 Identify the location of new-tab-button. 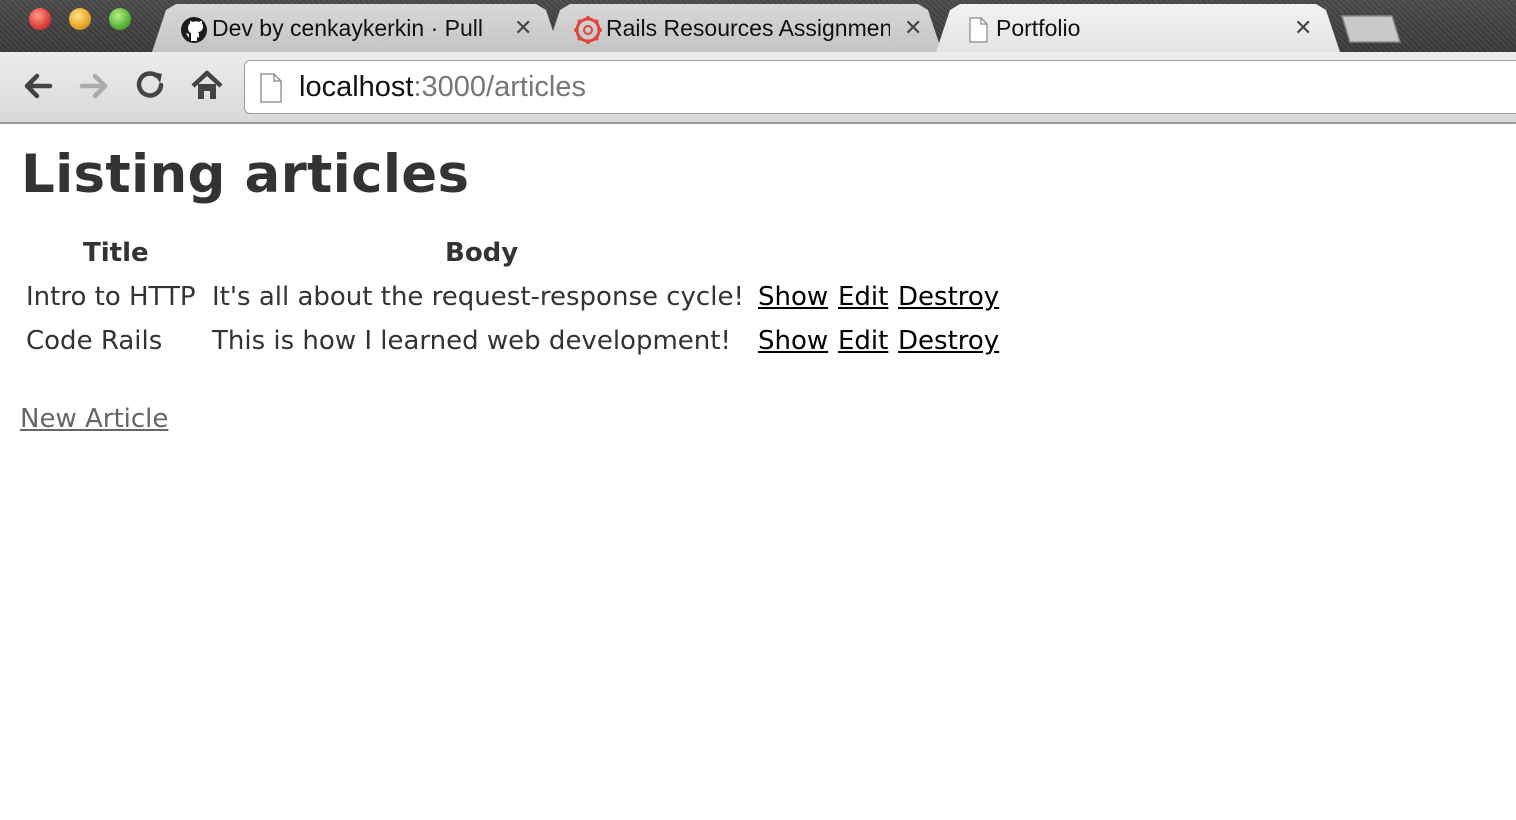
(1371, 29).